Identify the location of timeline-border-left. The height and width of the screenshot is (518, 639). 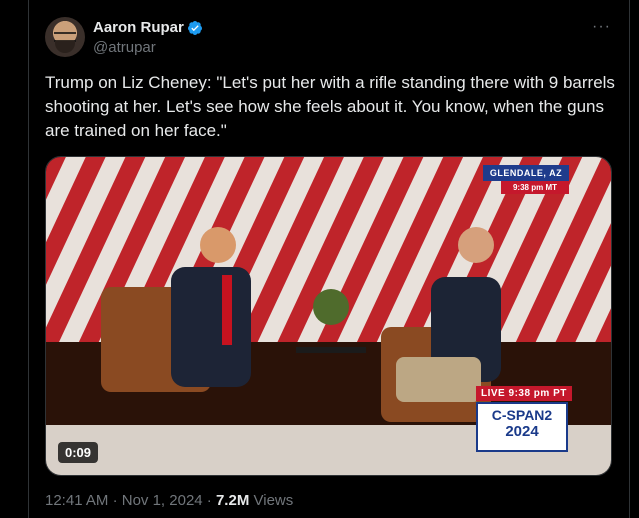
(28, 259).